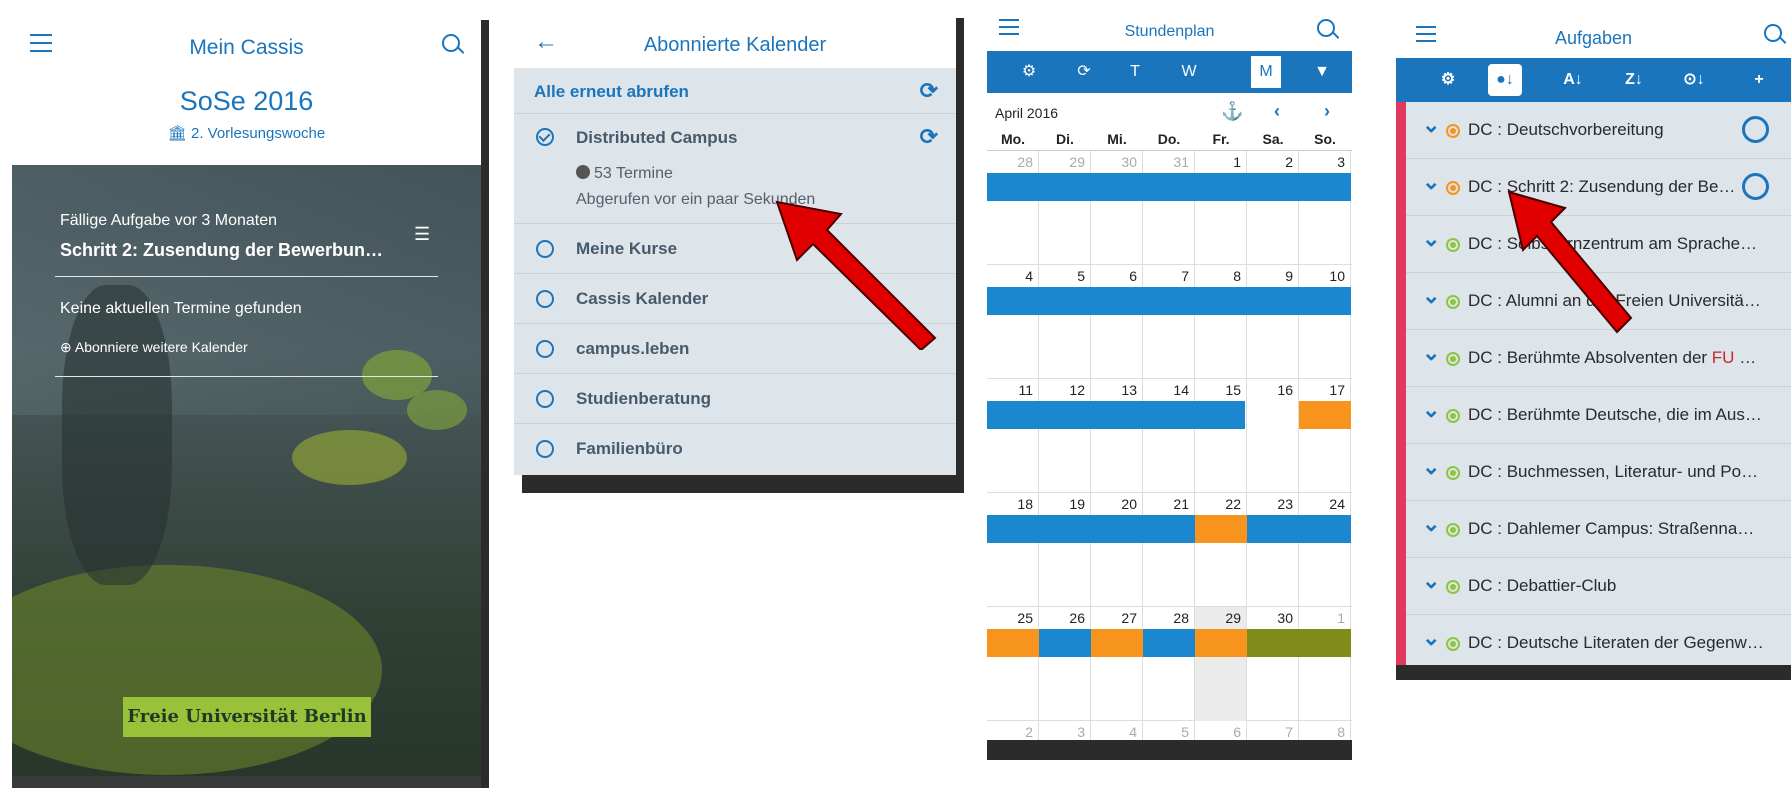 The image size is (1791, 788). What do you see at coordinates (1325, 550) in the screenshot?
I see `calendar-day: 24` at bounding box center [1325, 550].